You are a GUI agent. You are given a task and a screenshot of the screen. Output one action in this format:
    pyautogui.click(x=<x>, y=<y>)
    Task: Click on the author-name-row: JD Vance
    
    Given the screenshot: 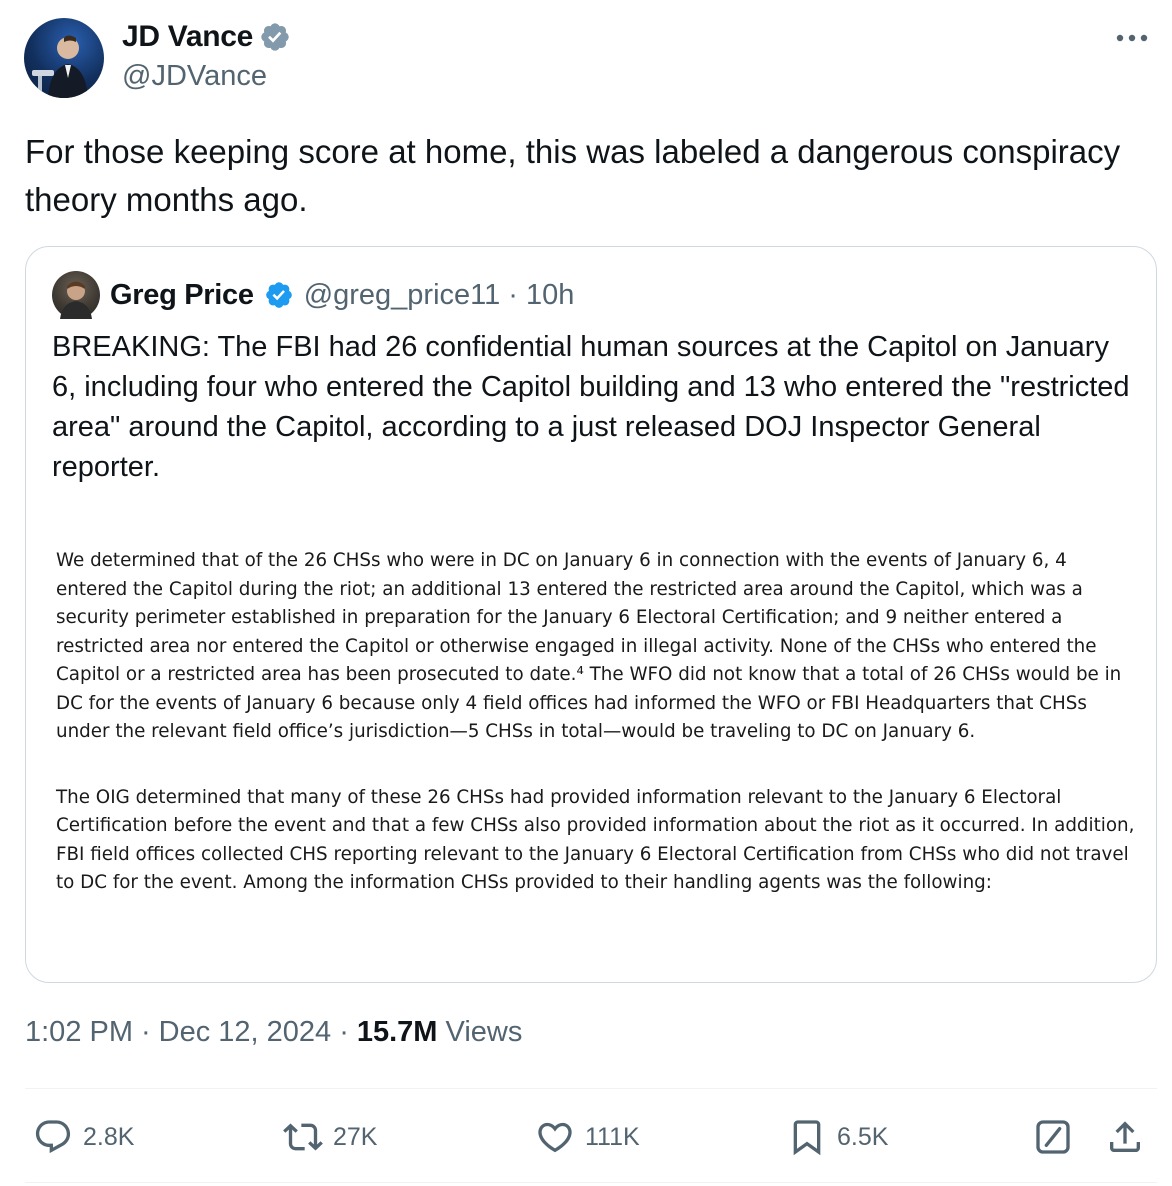 What is the action you would take?
    pyautogui.click(x=206, y=37)
    